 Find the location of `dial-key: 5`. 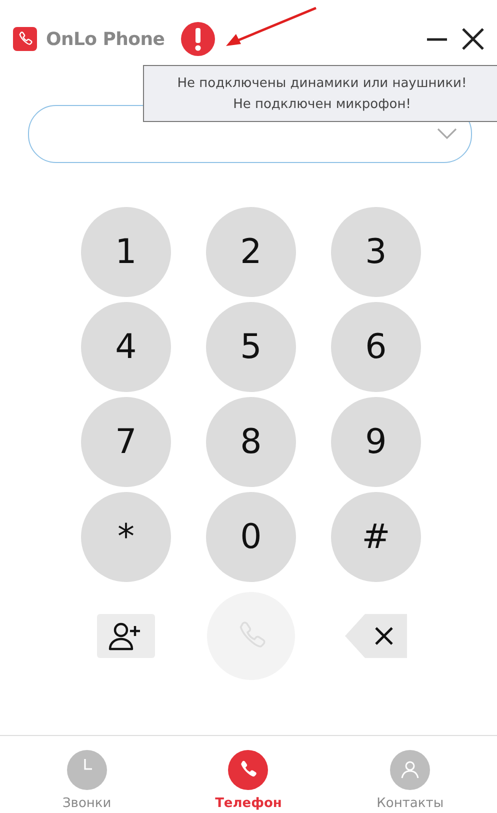

dial-key: 5 is located at coordinates (251, 347).